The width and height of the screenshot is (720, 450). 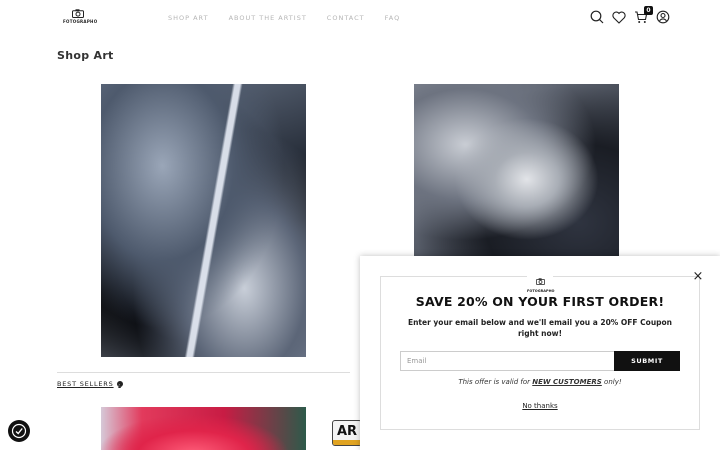 What do you see at coordinates (80, 21) in the screenshot?
I see `logo-text: FOTOGRAPHO` at bounding box center [80, 21].